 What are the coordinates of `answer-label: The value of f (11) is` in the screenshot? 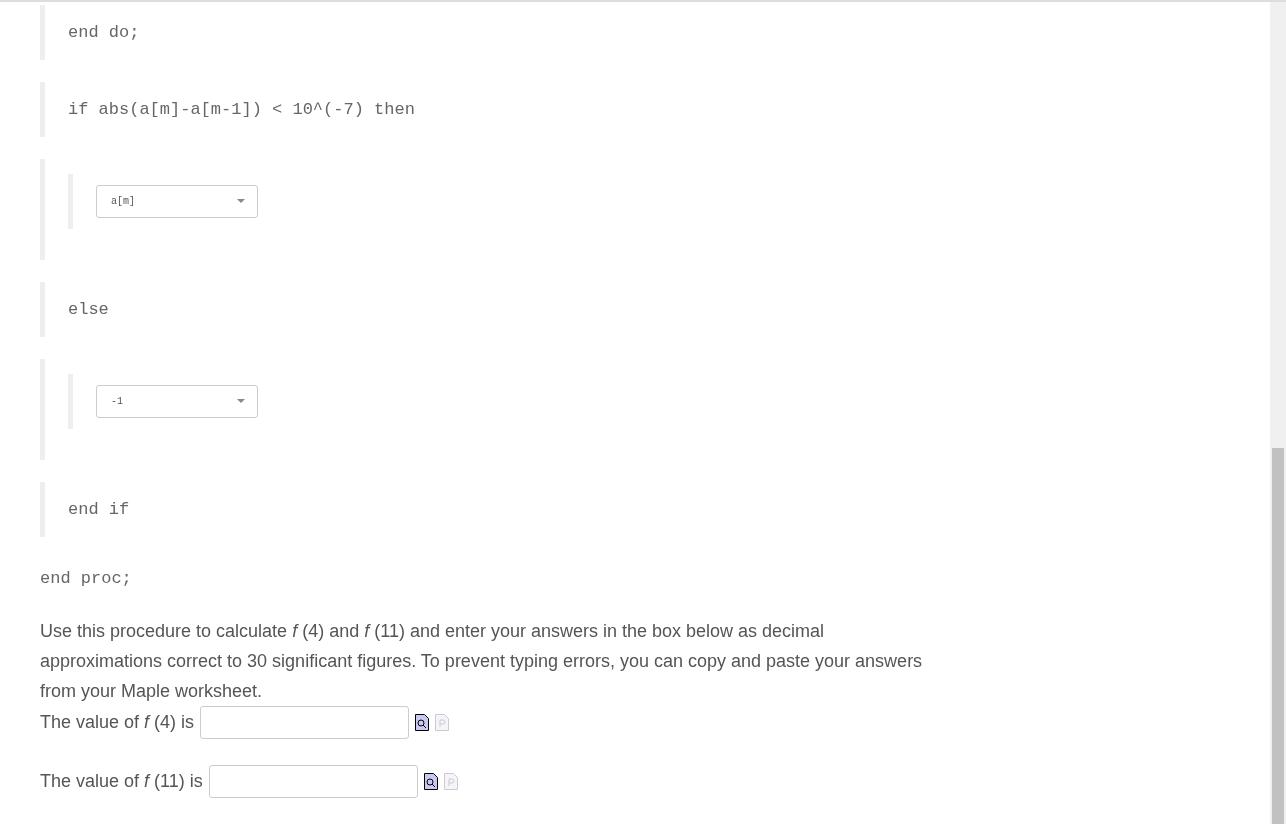 It's located at (121, 781).